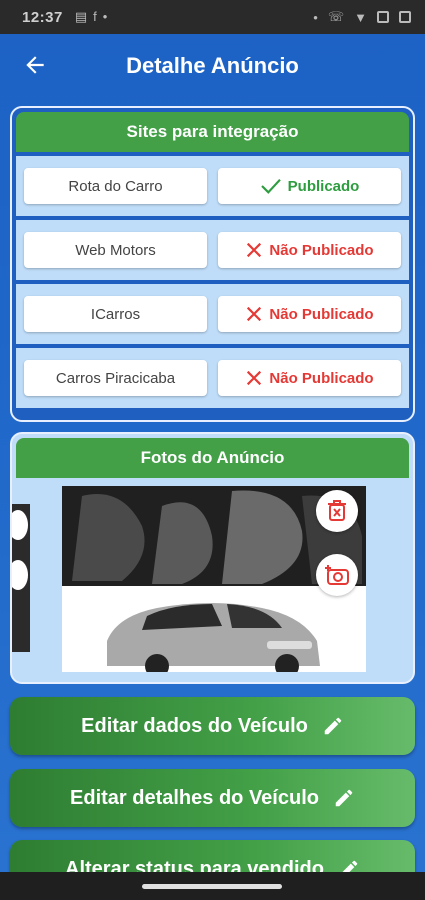 The height and width of the screenshot is (900, 425). I want to click on facebook-icon: f, so click(95, 16).